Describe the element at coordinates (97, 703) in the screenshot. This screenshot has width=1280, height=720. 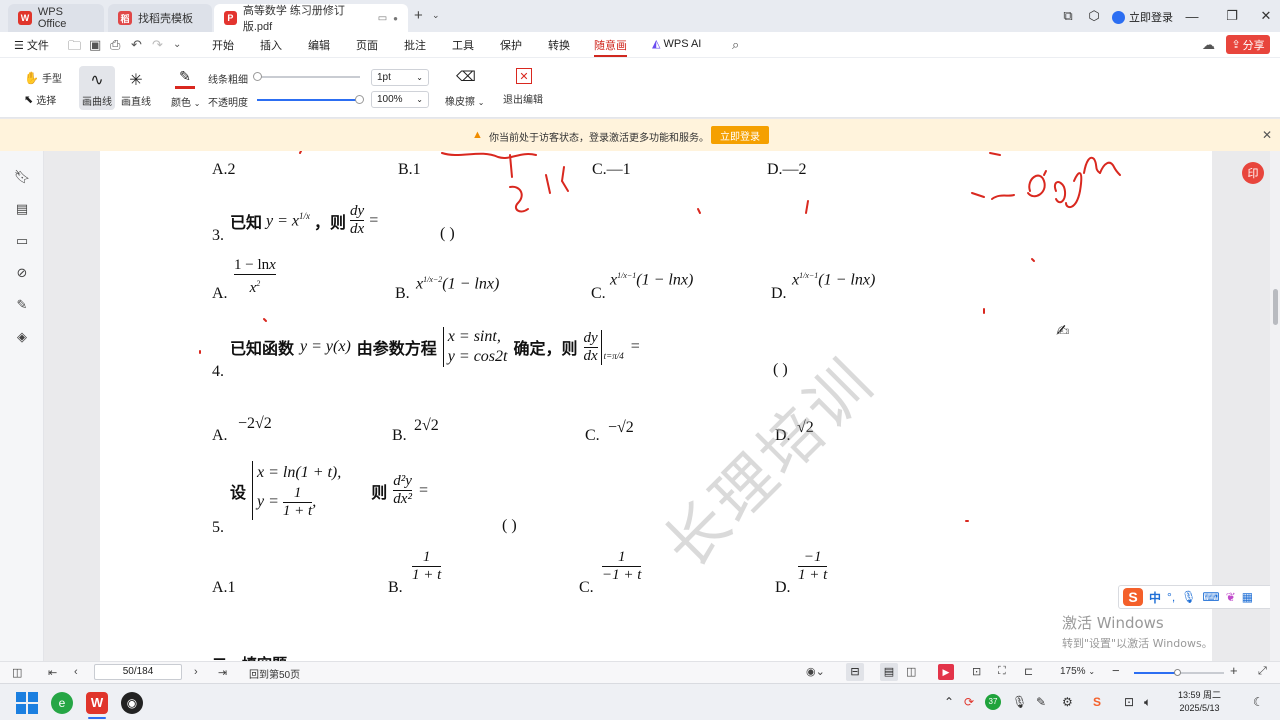
I see `wps-taskbar-icon: W` at that location.